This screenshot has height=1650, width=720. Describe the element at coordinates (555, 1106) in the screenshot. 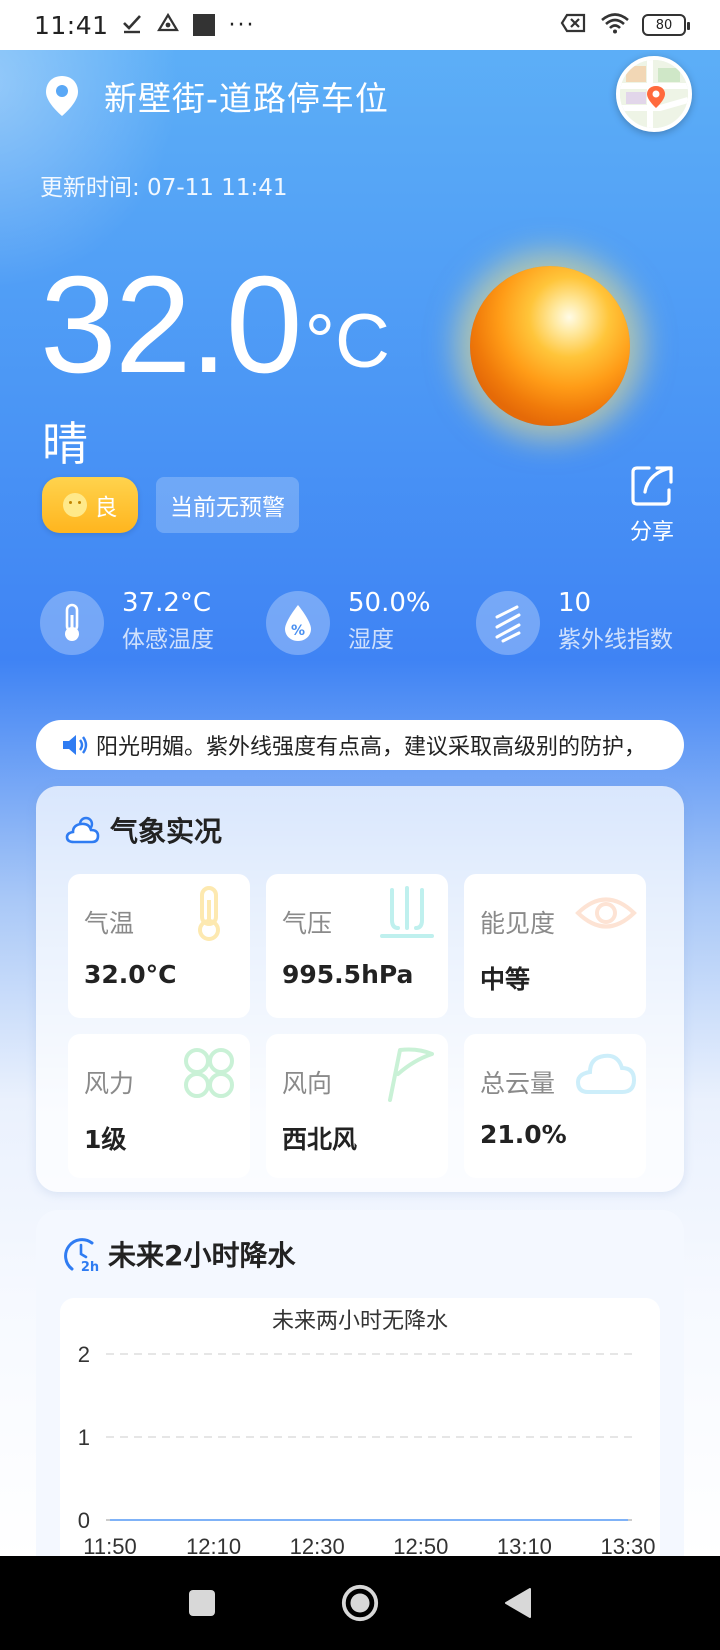

I see `condition-cloud-cover: 总云量 21.0%` at that location.